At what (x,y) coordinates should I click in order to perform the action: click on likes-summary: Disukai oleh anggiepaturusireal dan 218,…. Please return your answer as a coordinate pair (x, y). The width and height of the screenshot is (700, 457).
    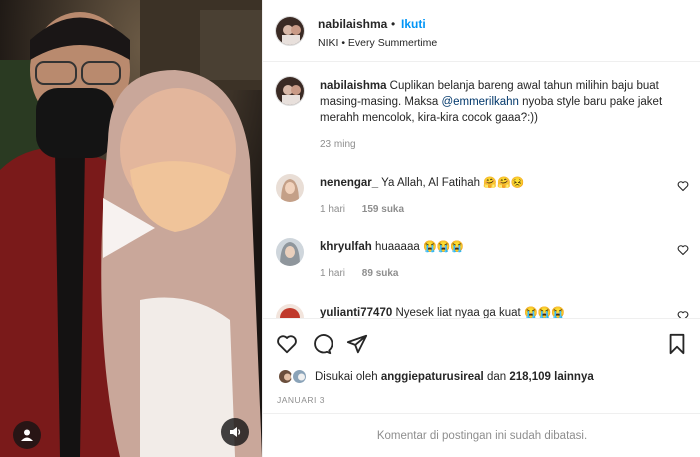
    Looking at the image, I should click on (487, 378).